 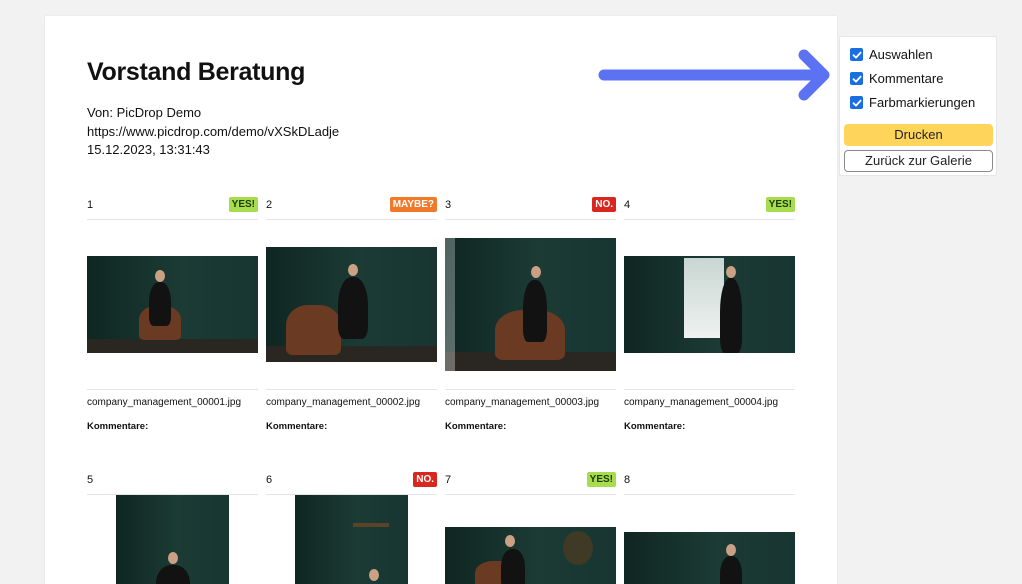 I want to click on option-kommentare: Kommentare, so click(x=896, y=78).